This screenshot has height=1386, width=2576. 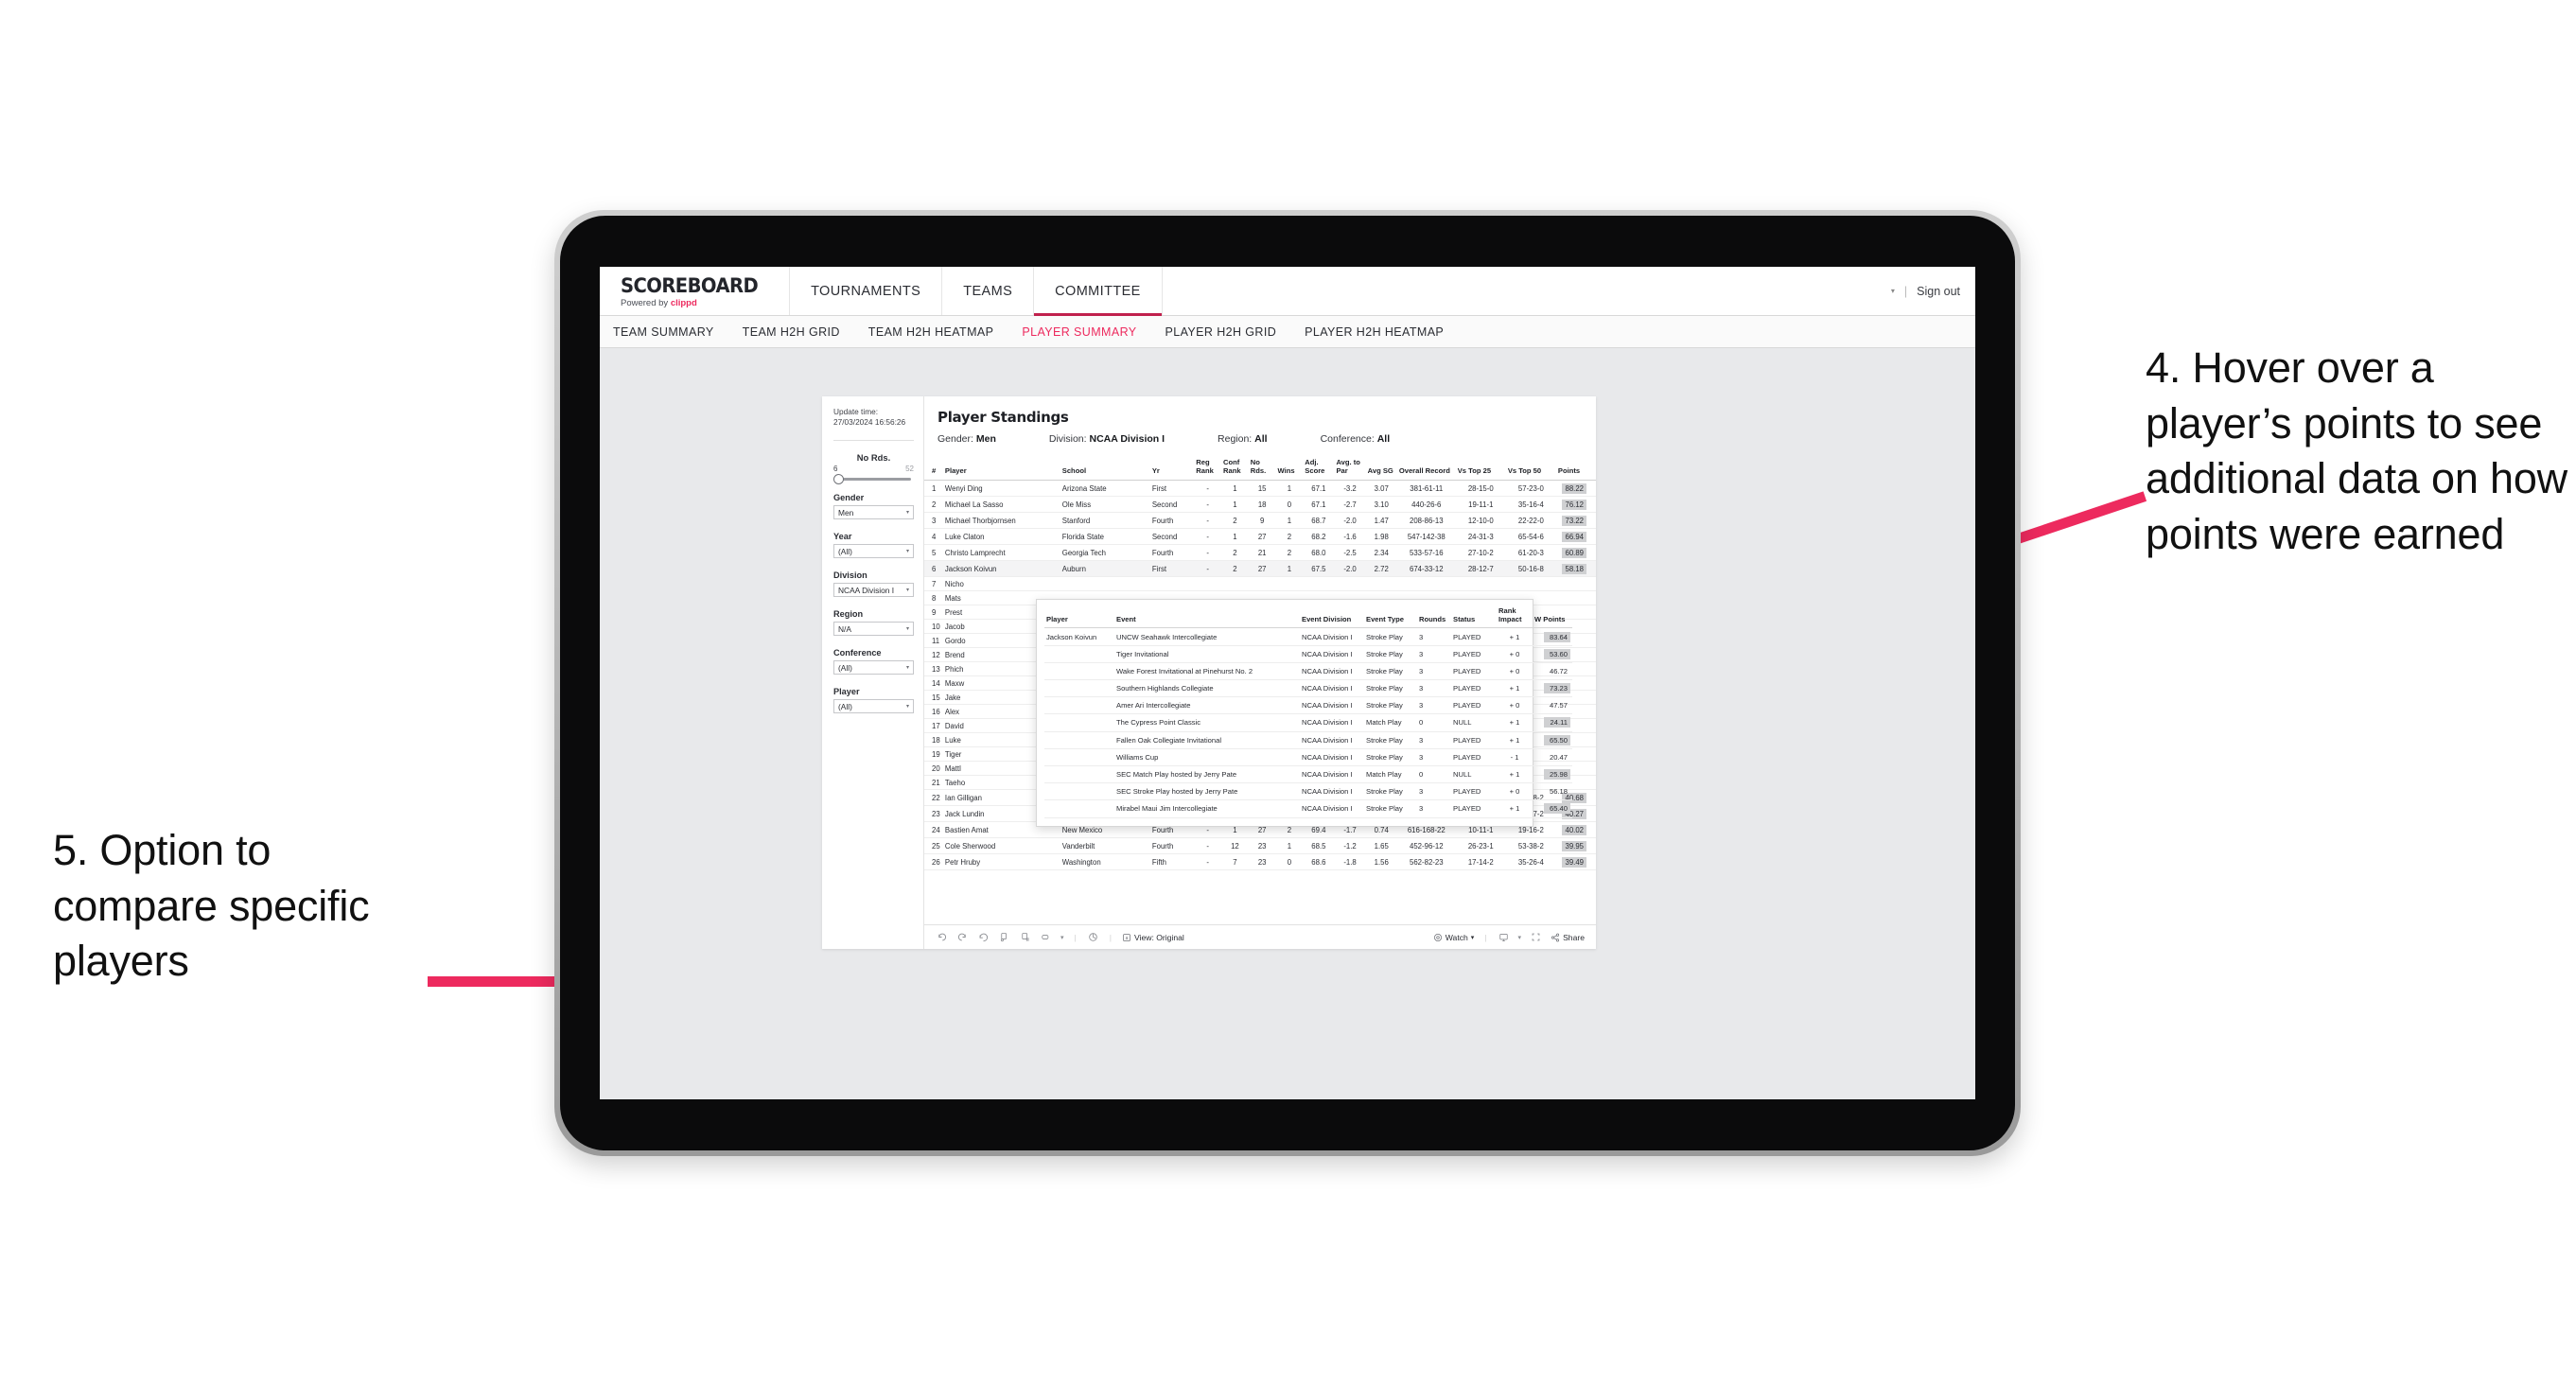 What do you see at coordinates (1576, 521) in the screenshot?
I see `points-cell: 73.22` at bounding box center [1576, 521].